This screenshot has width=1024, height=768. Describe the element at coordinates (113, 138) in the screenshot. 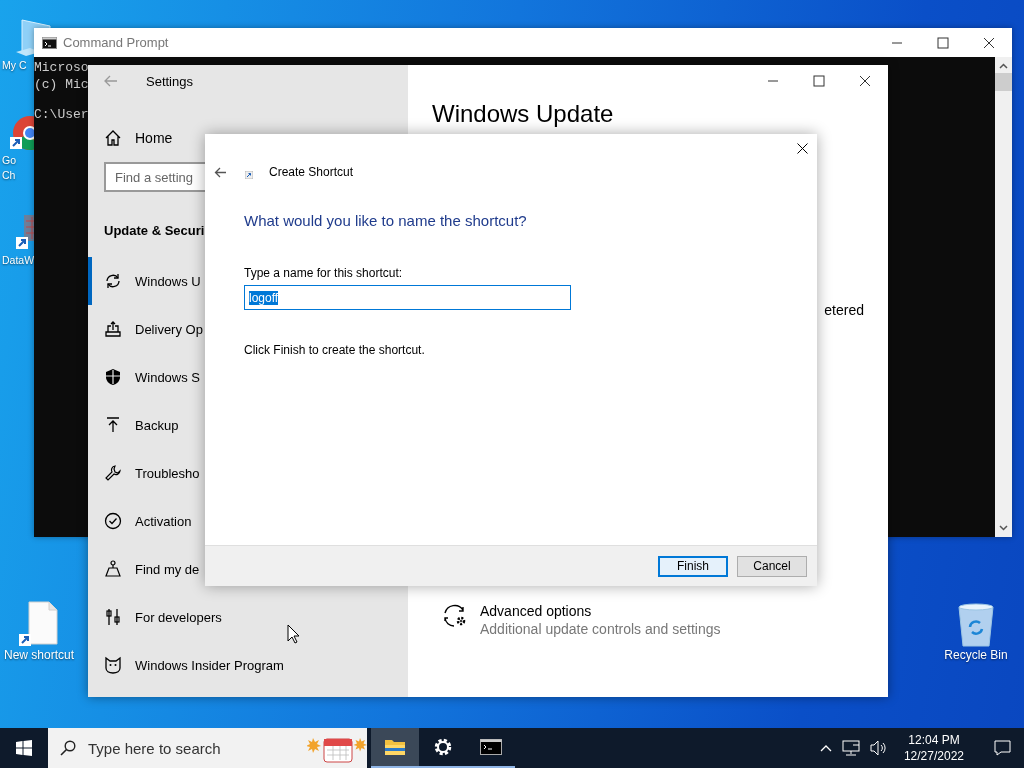

I see `home-icon` at that location.